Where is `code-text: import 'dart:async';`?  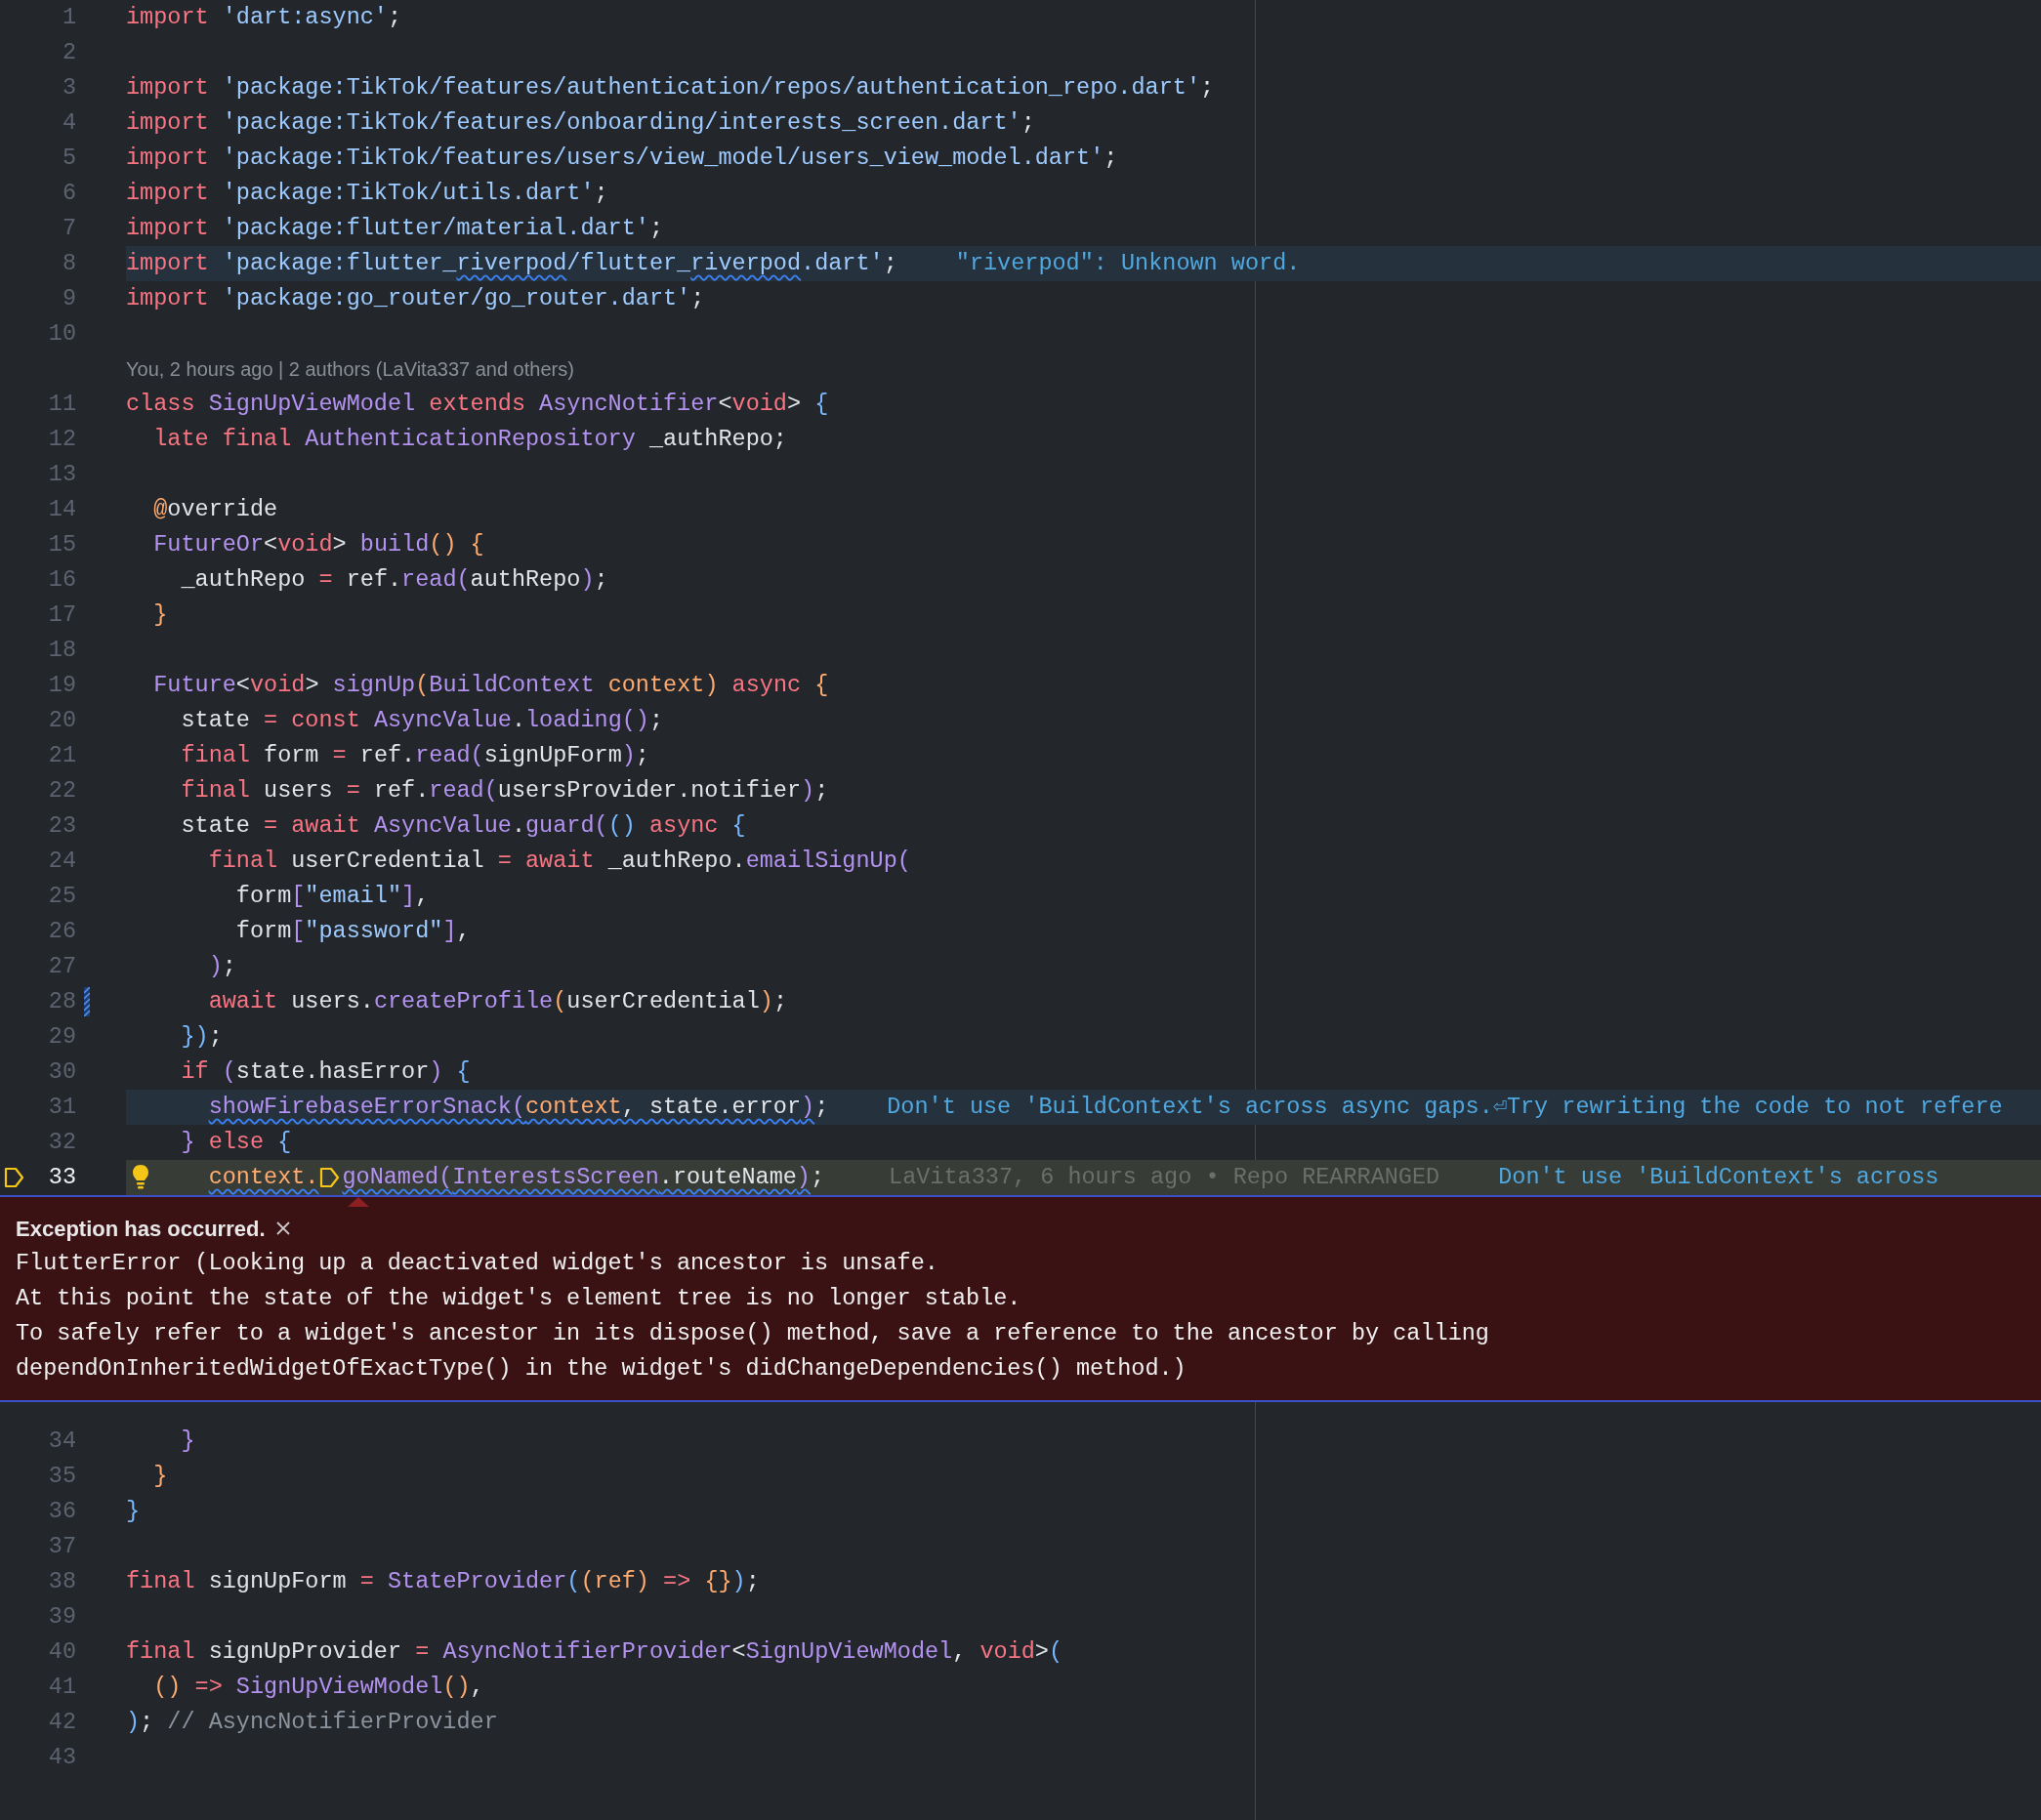 code-text: import 'dart:async'; is located at coordinates (264, 18).